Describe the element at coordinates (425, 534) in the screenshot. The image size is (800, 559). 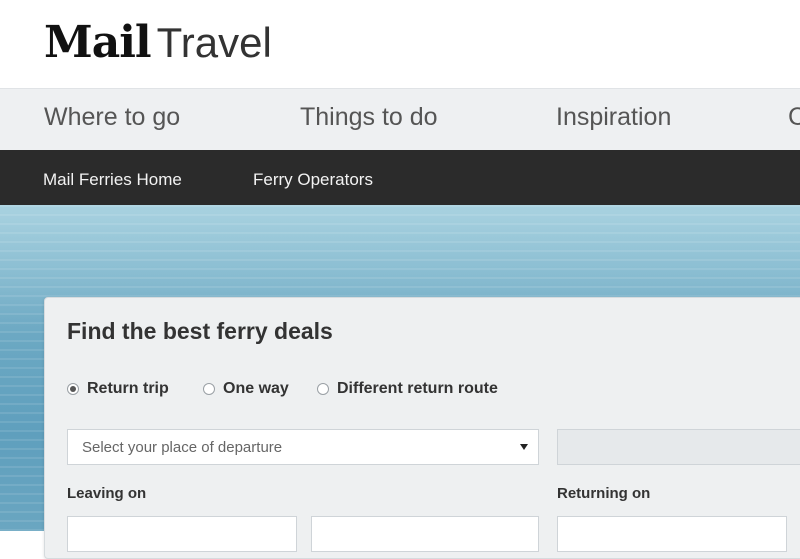
I see `leaving-time-field` at that location.